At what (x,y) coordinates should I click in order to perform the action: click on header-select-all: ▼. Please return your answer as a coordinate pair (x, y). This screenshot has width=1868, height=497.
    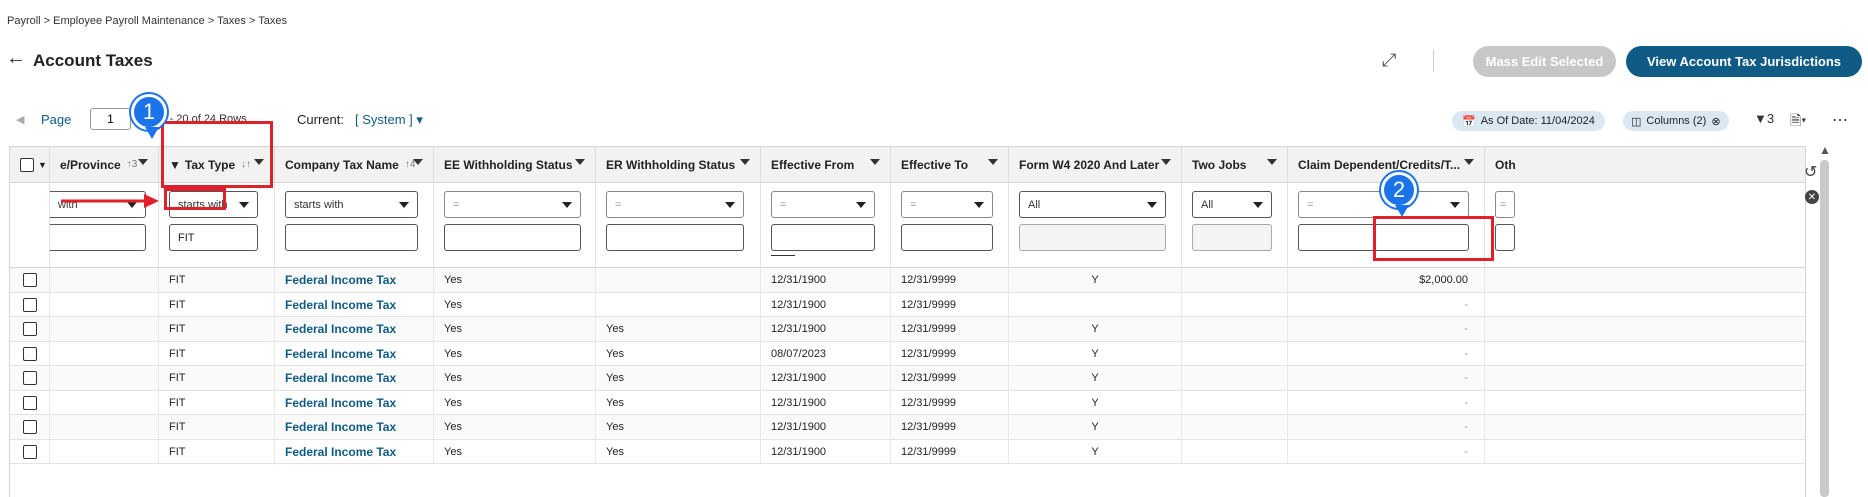
    Looking at the image, I should click on (30, 165).